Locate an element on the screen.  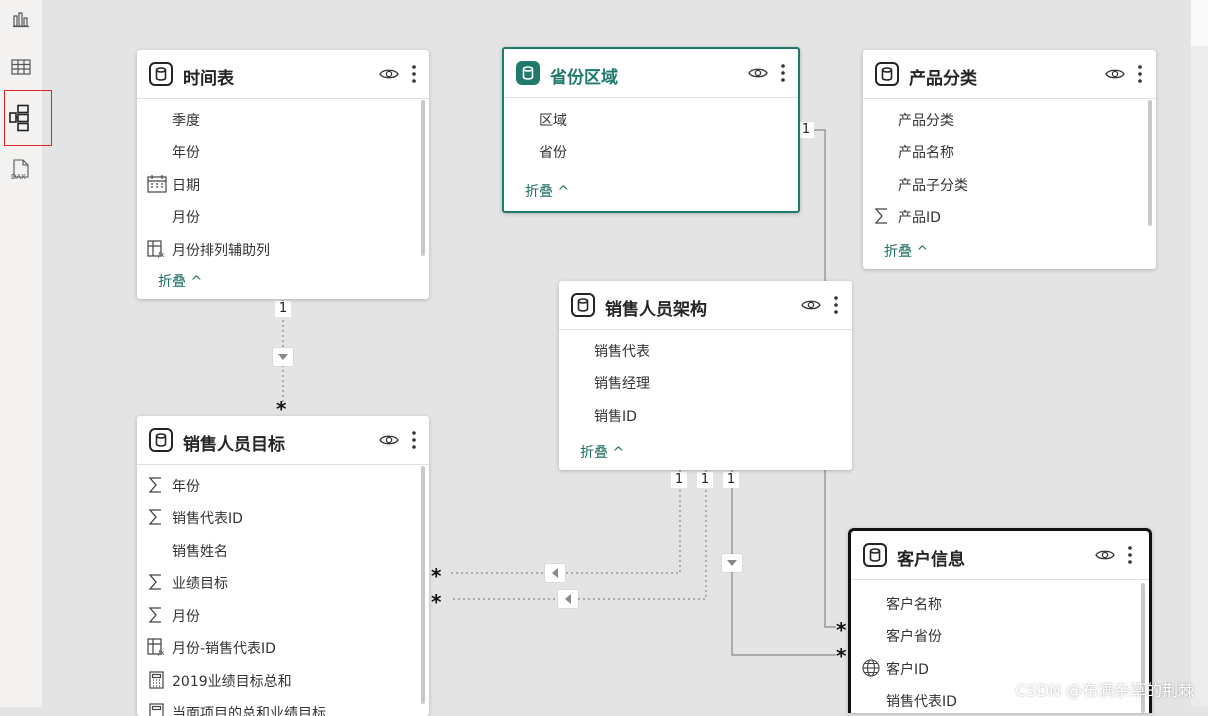
field-row: 省份 is located at coordinates (644, 150).